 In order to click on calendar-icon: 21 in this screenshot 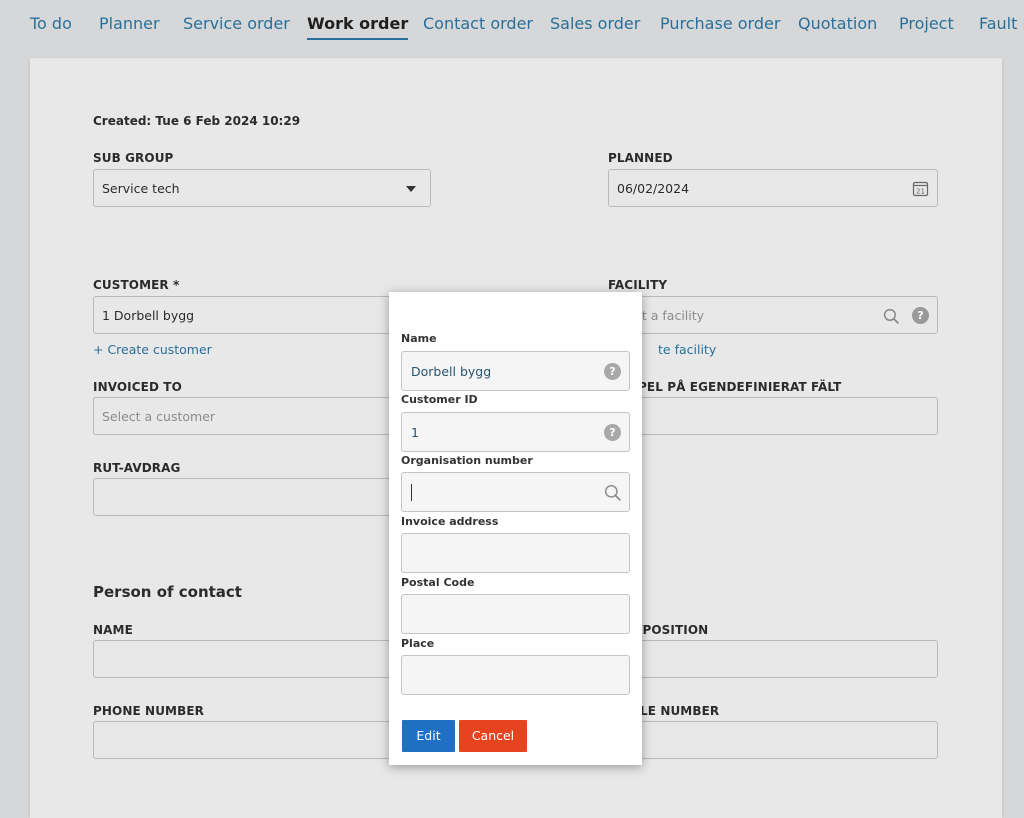, I will do `click(920, 188)`.